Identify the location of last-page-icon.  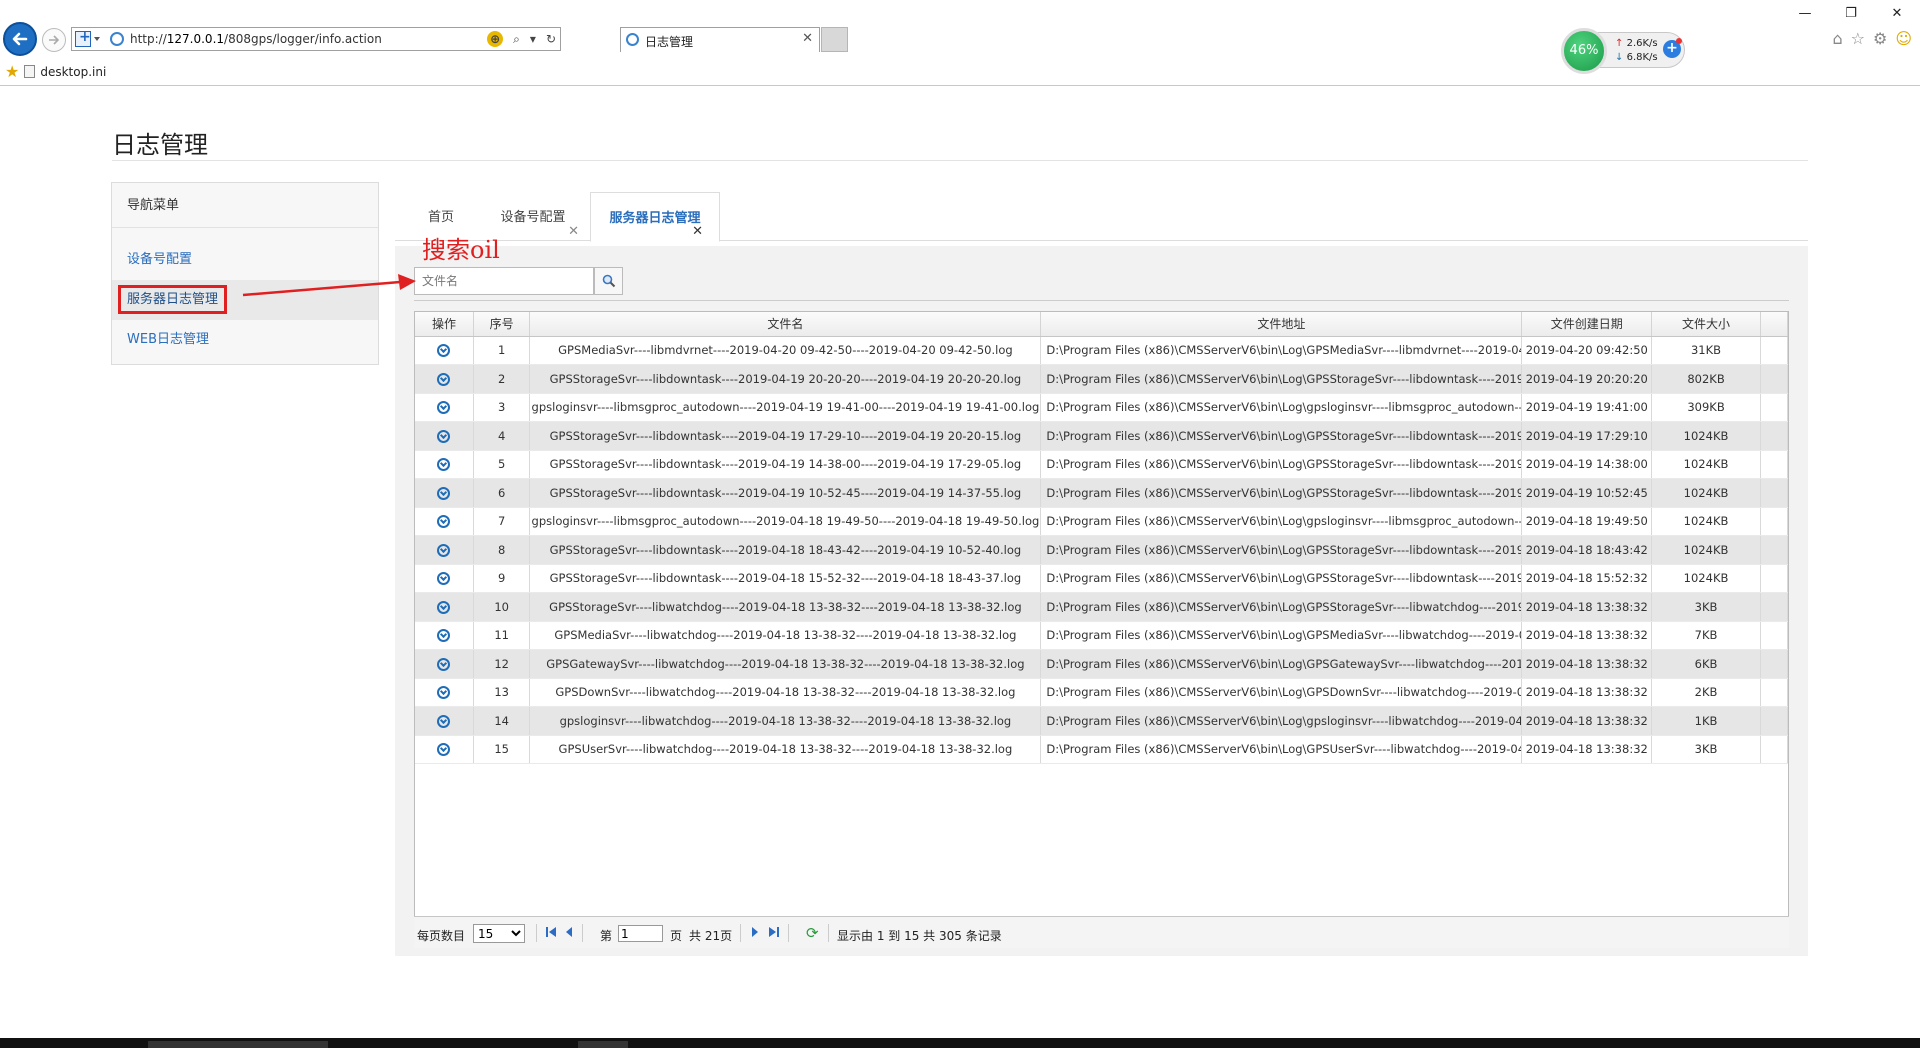
(774, 932).